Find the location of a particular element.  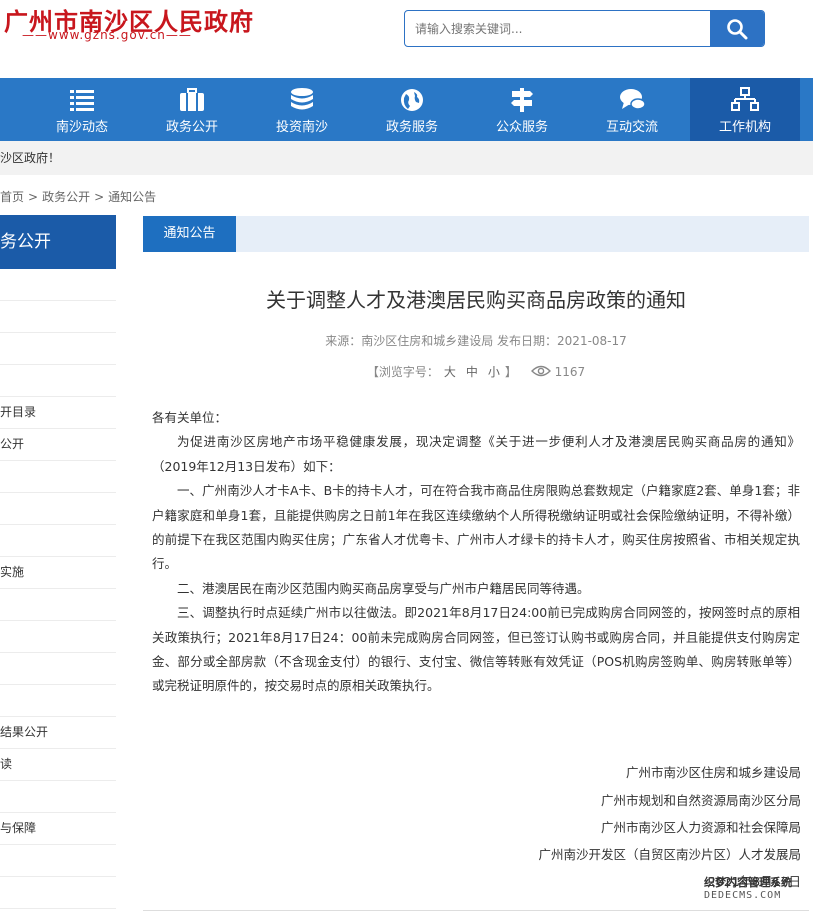

nav-item-invest: 投资南沙 is located at coordinates (302, 109).